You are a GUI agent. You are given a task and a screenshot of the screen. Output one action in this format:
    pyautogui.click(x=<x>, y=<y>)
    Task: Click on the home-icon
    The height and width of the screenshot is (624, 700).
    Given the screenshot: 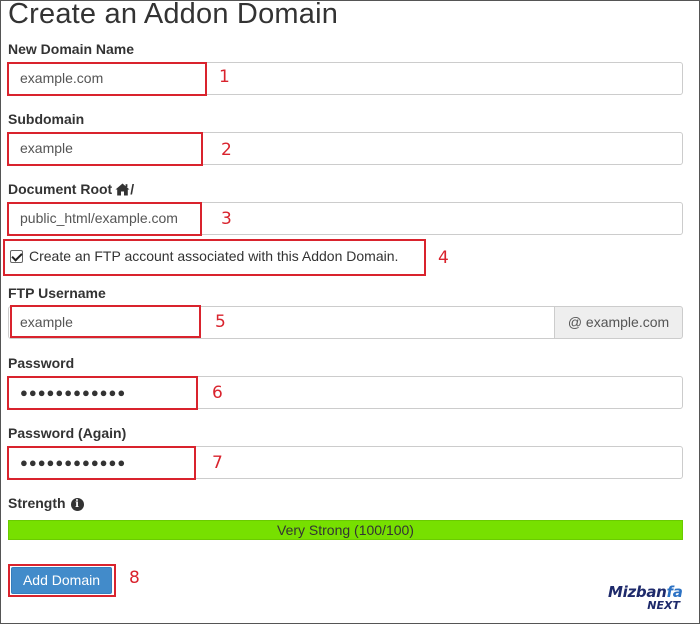 What is the action you would take?
    pyautogui.click(x=122, y=191)
    